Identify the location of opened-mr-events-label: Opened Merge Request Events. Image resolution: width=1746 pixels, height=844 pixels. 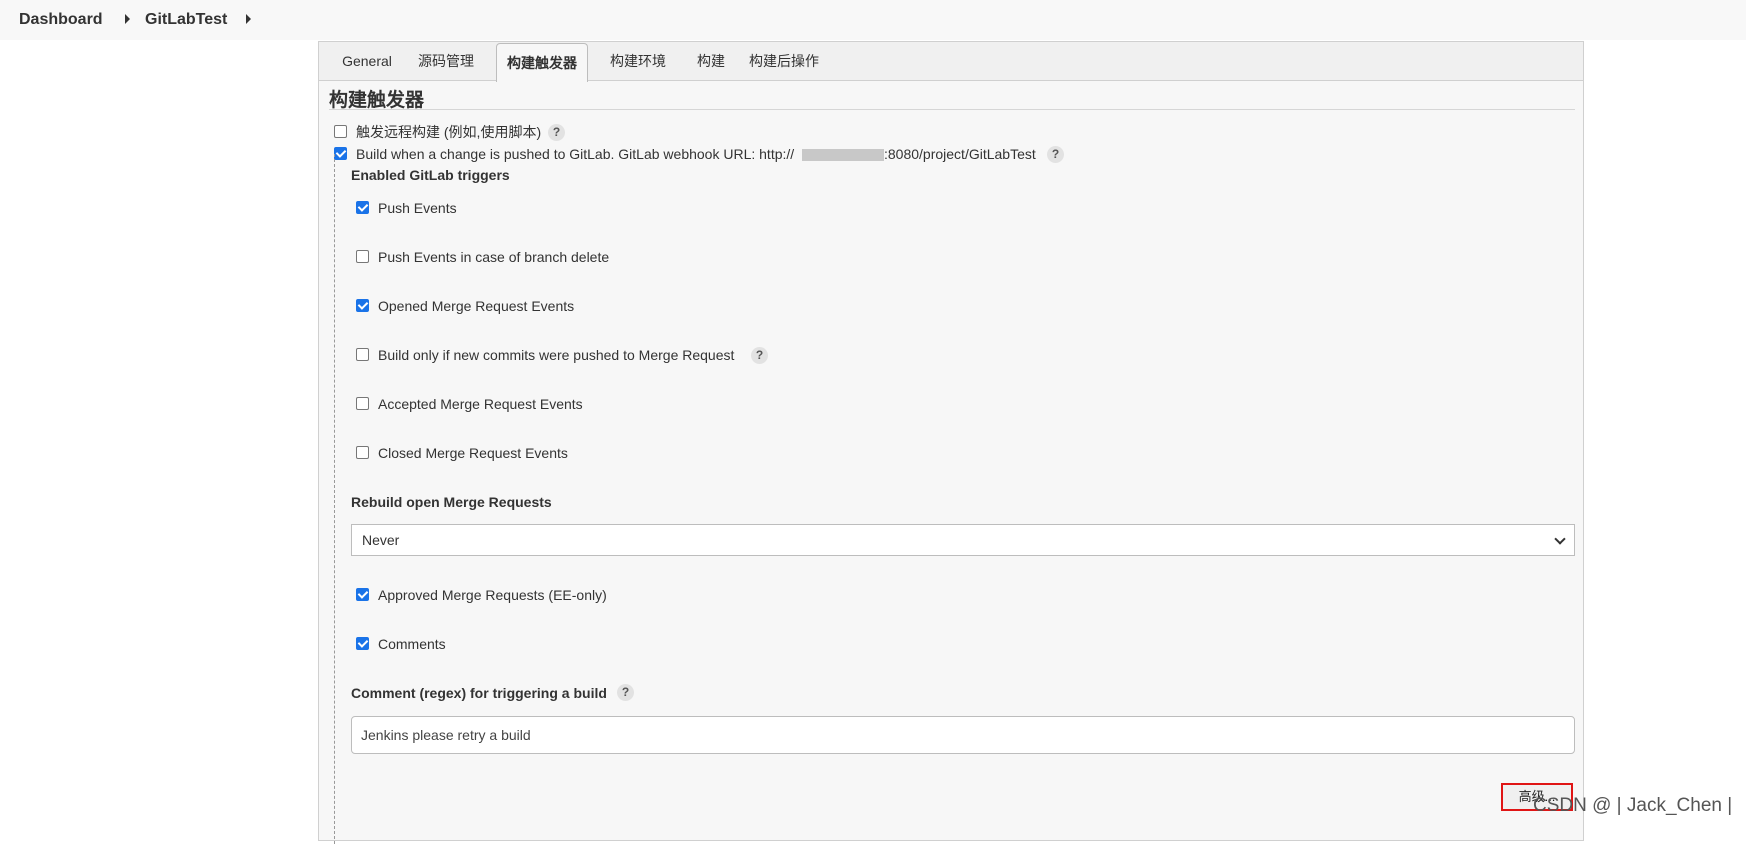
(476, 306).